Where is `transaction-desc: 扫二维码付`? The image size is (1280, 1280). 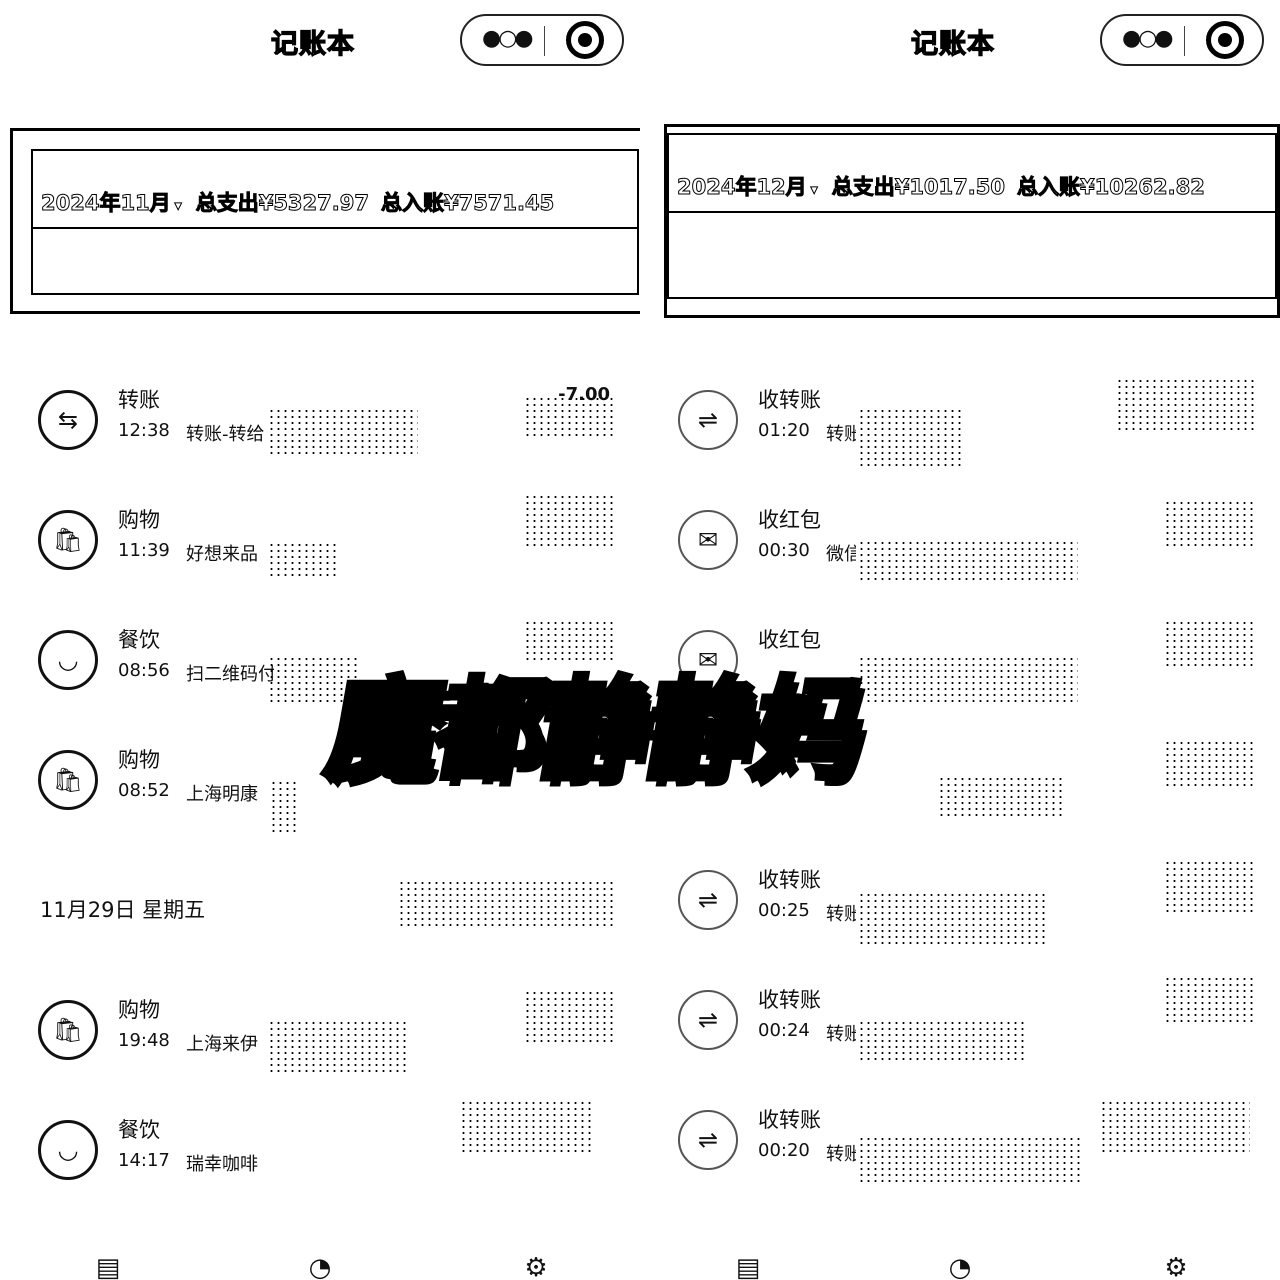
transaction-desc: 扫二维码付 is located at coordinates (230, 674).